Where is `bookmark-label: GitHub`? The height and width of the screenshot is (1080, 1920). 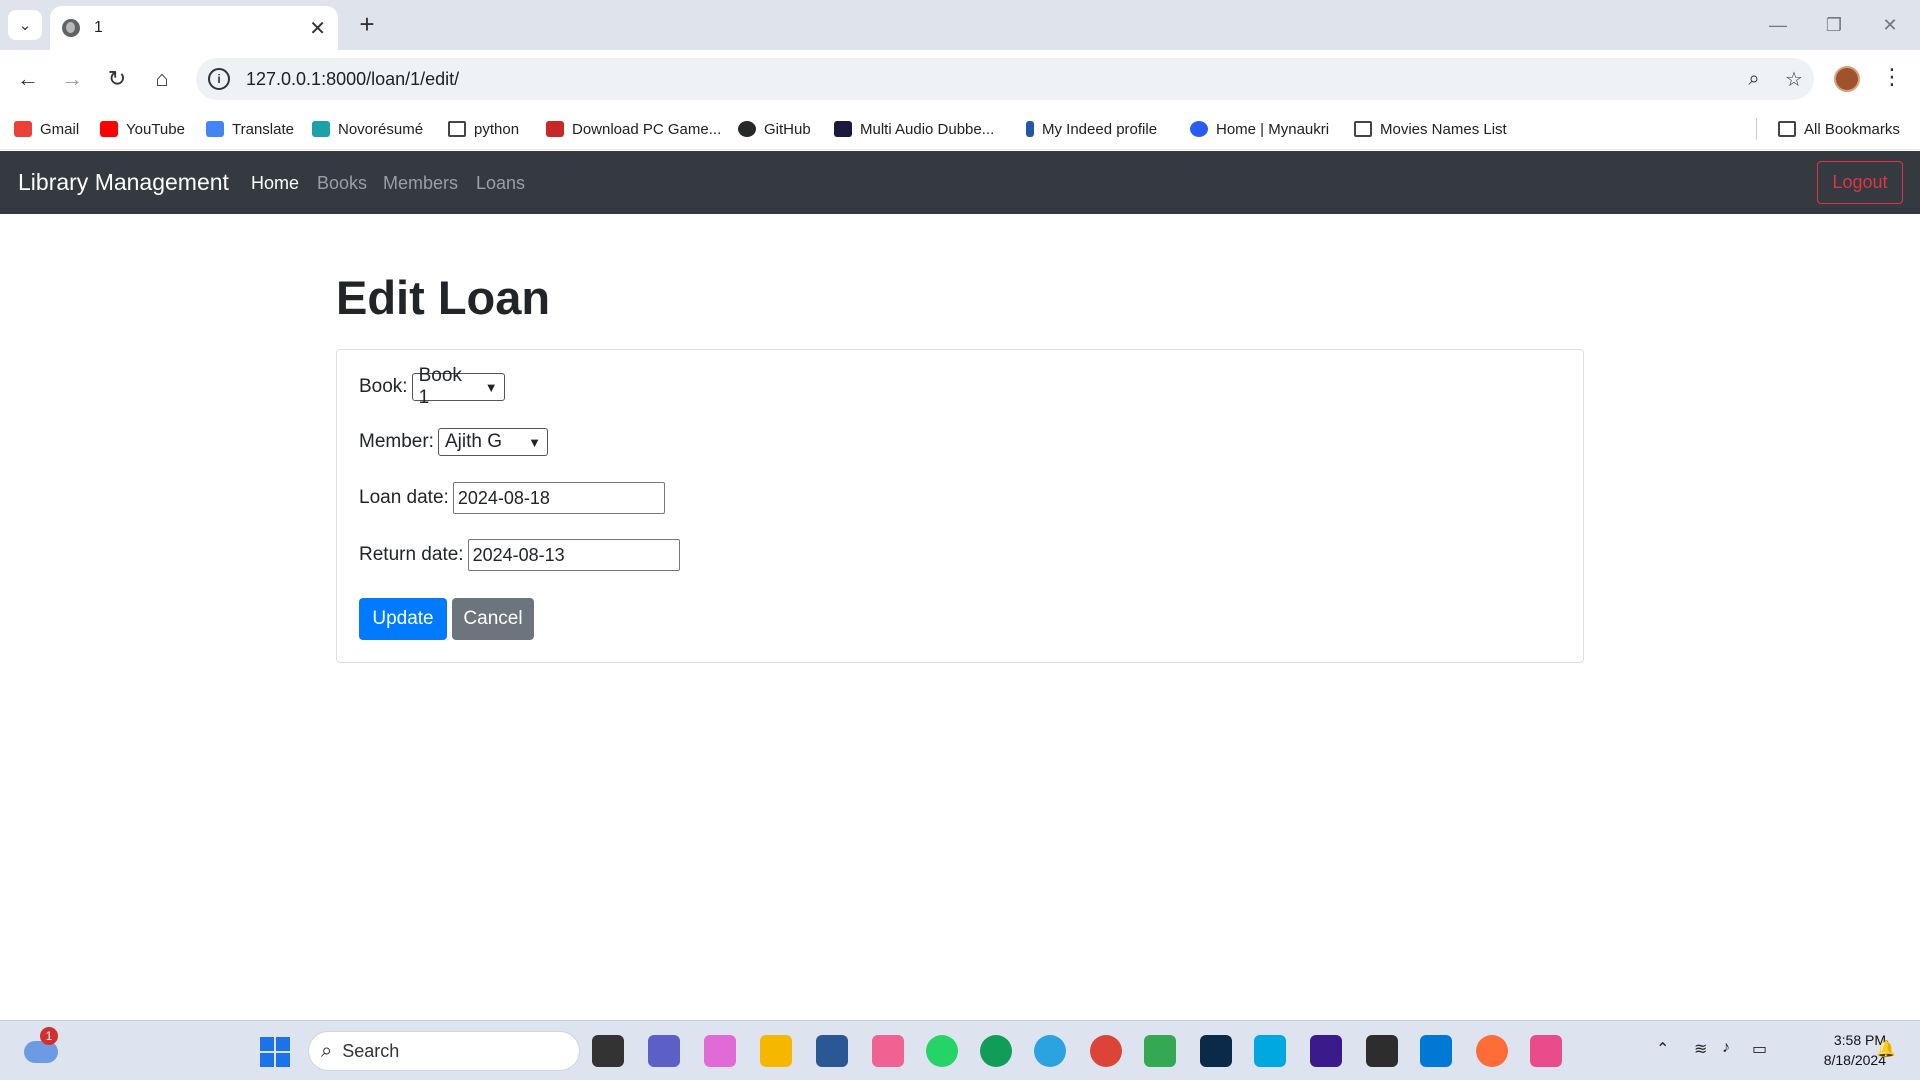 bookmark-label: GitHub is located at coordinates (787, 129).